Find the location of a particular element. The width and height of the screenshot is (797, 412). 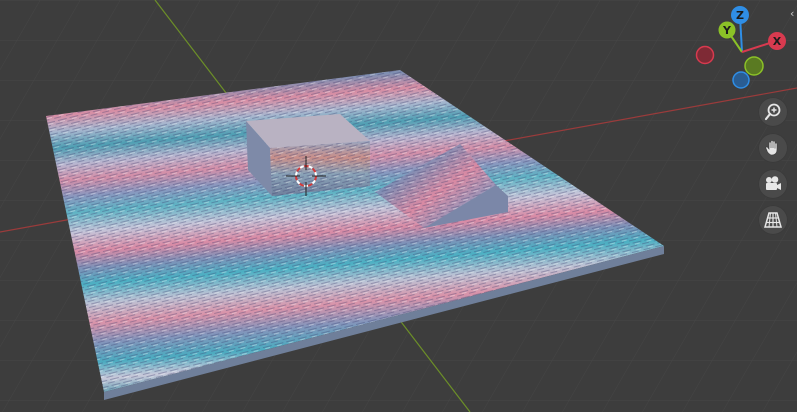

camera-view-icon is located at coordinates (773, 183).